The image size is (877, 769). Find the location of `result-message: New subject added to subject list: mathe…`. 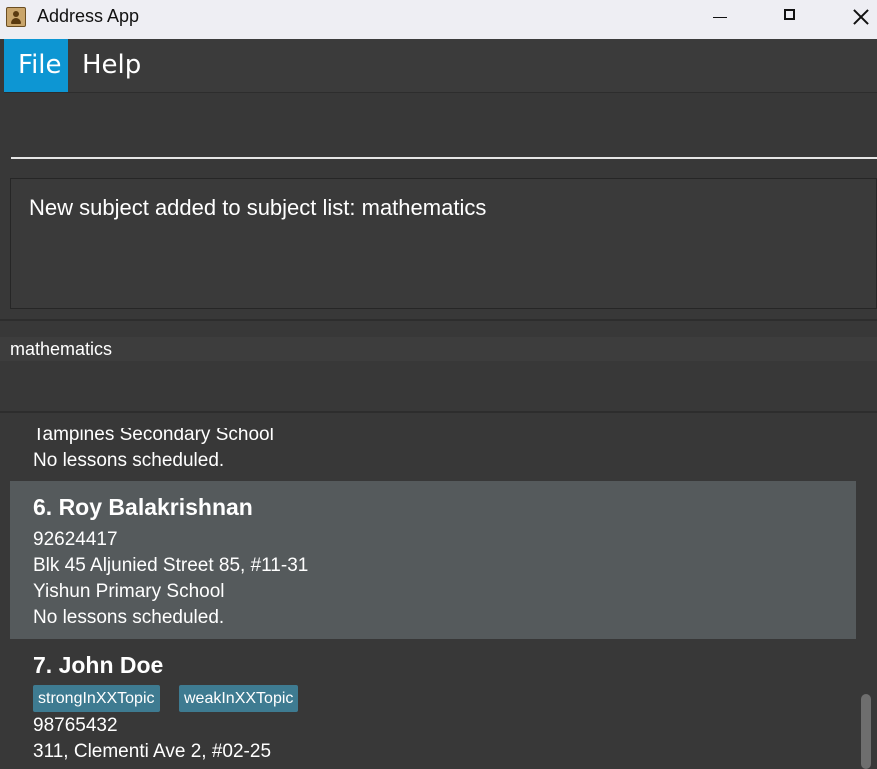

result-message: New subject added to subject list: mathe… is located at coordinates (258, 207).